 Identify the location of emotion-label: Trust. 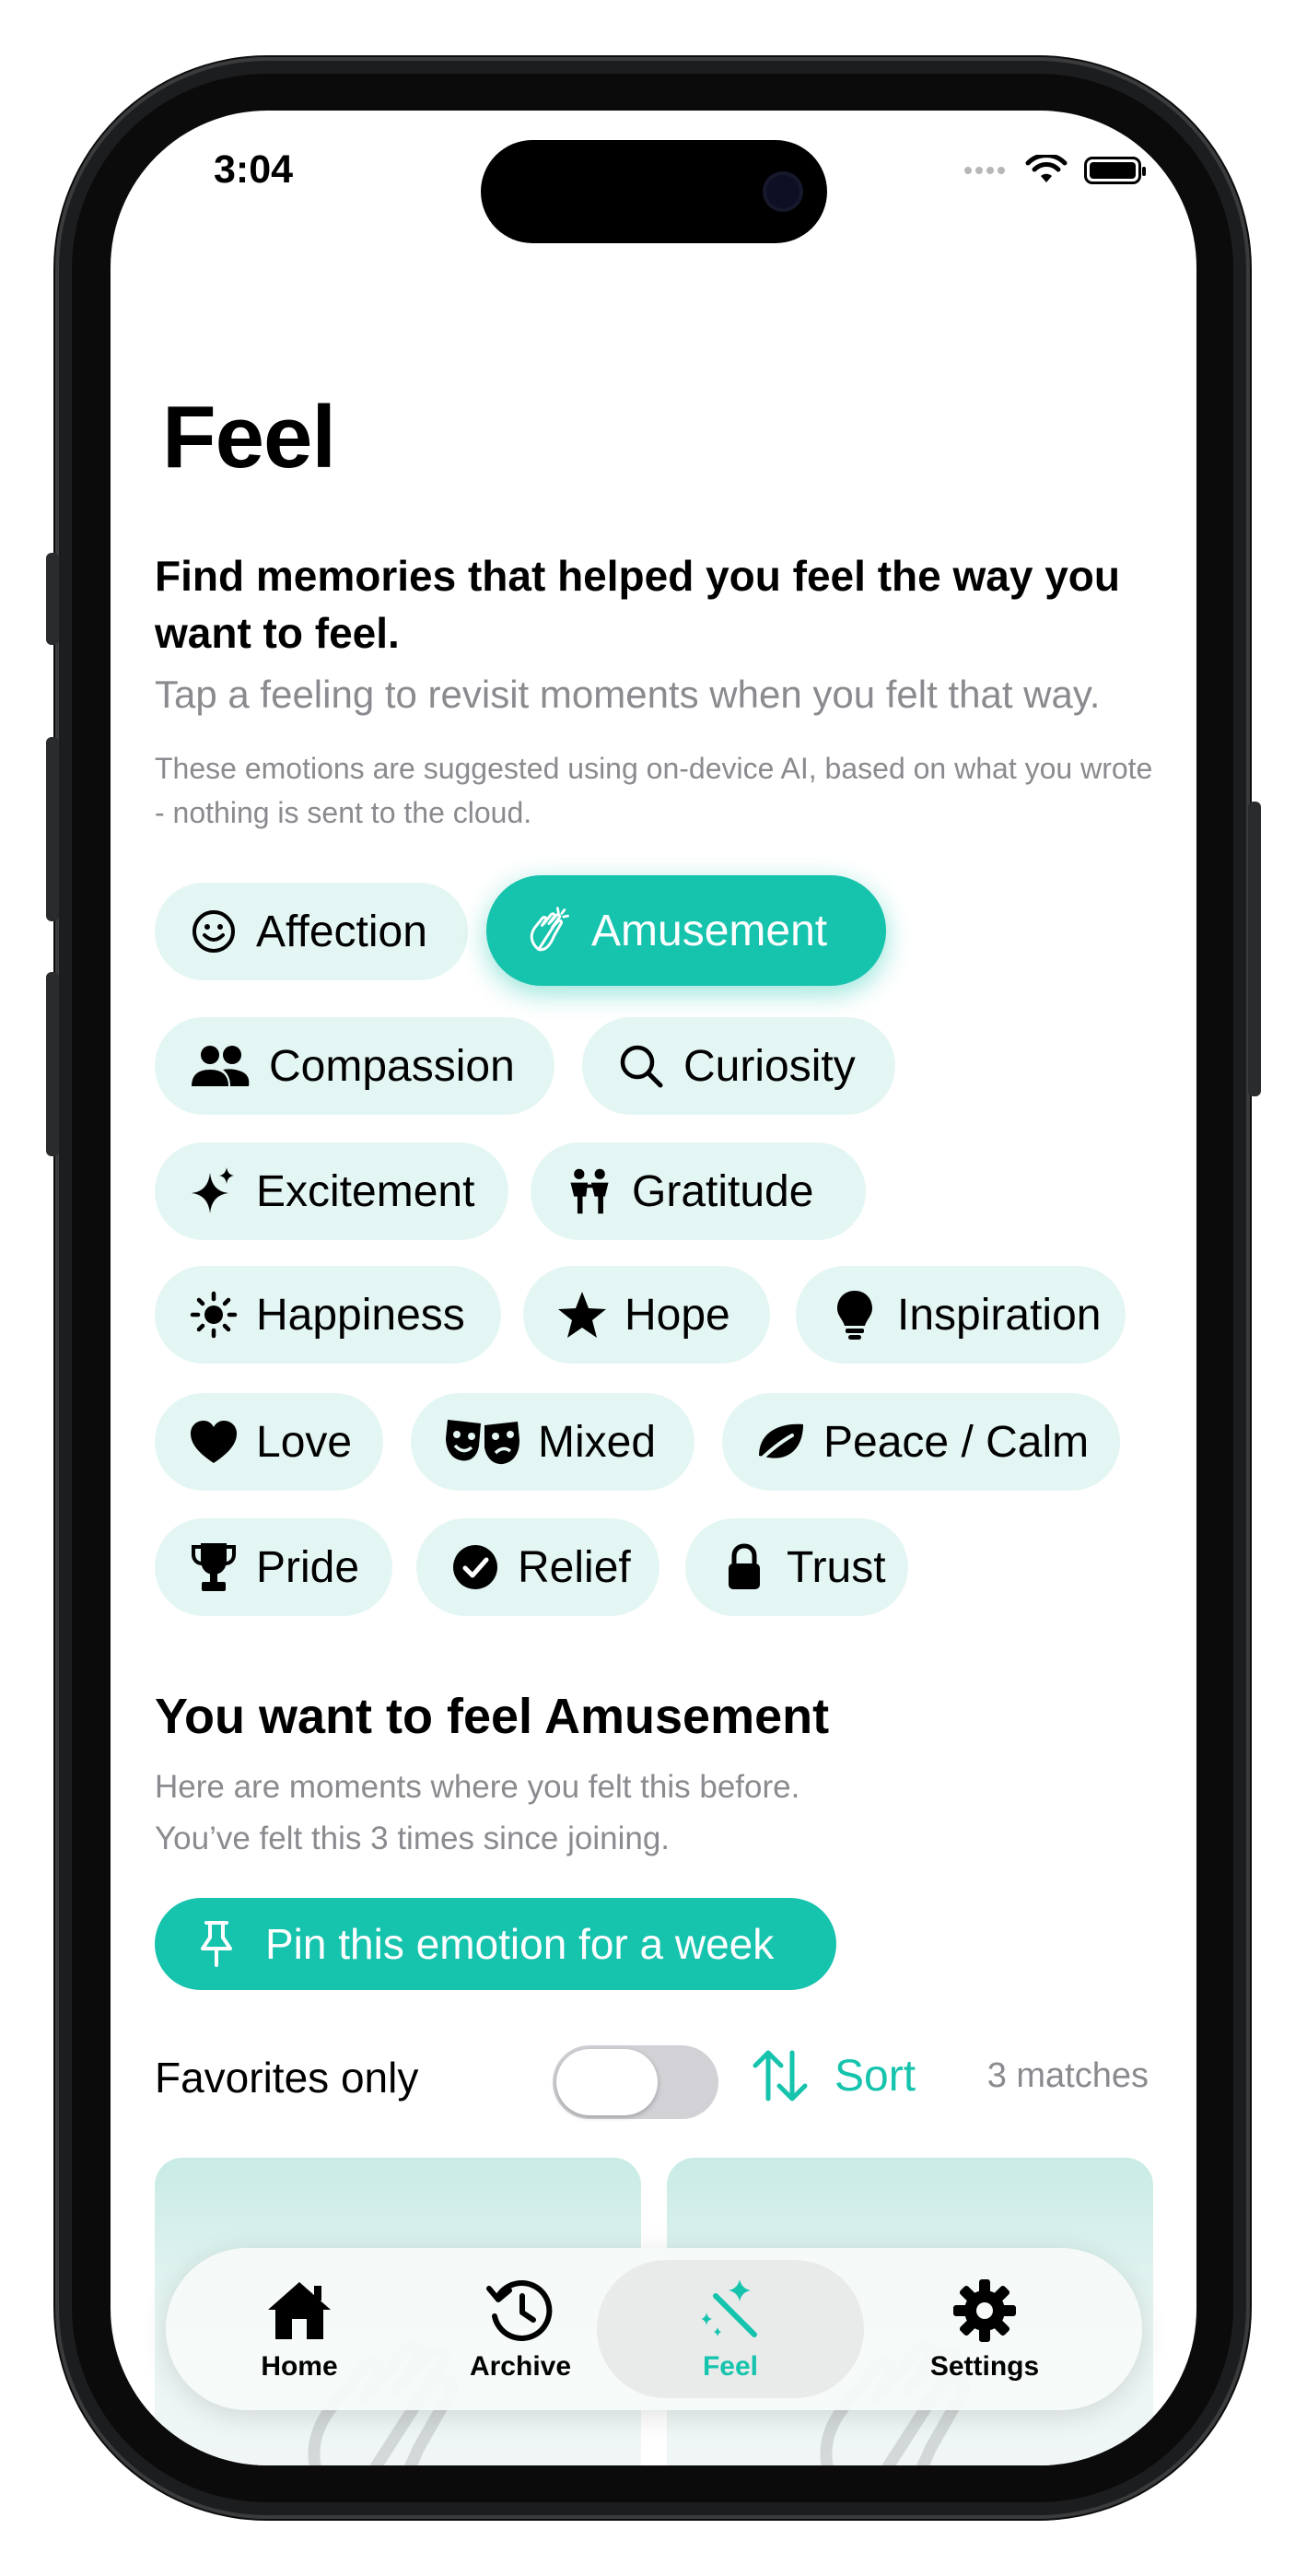
(837, 1567).